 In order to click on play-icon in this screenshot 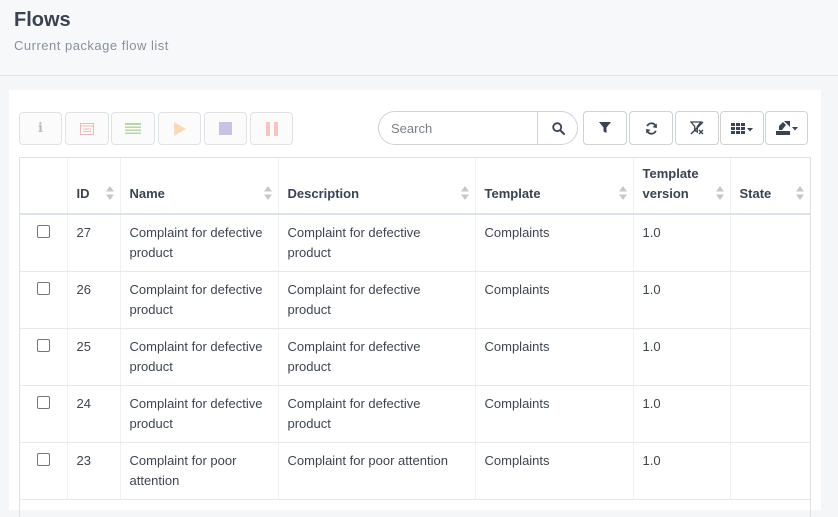, I will do `click(179, 128)`.